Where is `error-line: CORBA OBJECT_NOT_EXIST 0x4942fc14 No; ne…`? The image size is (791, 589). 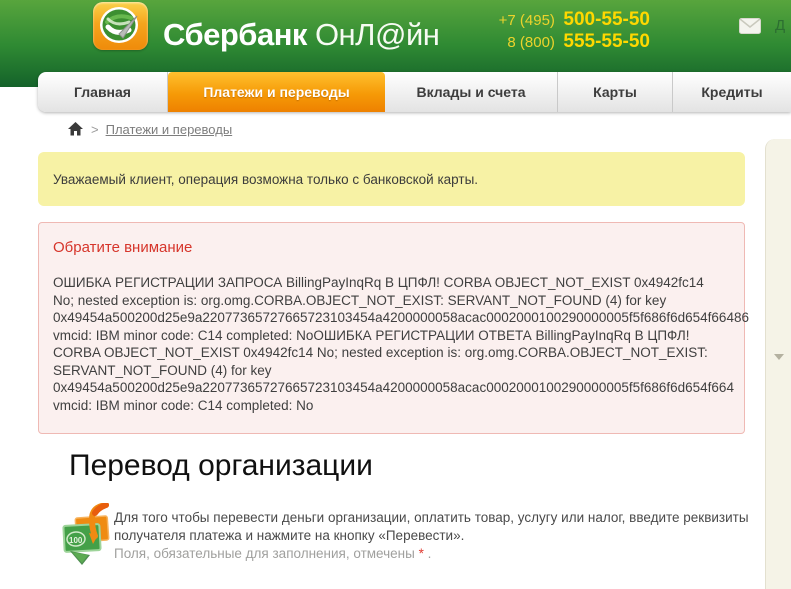 error-line: CORBA OBJECT_NOT_EXIST 0x4942fc14 No; ne… is located at coordinates (380, 352).